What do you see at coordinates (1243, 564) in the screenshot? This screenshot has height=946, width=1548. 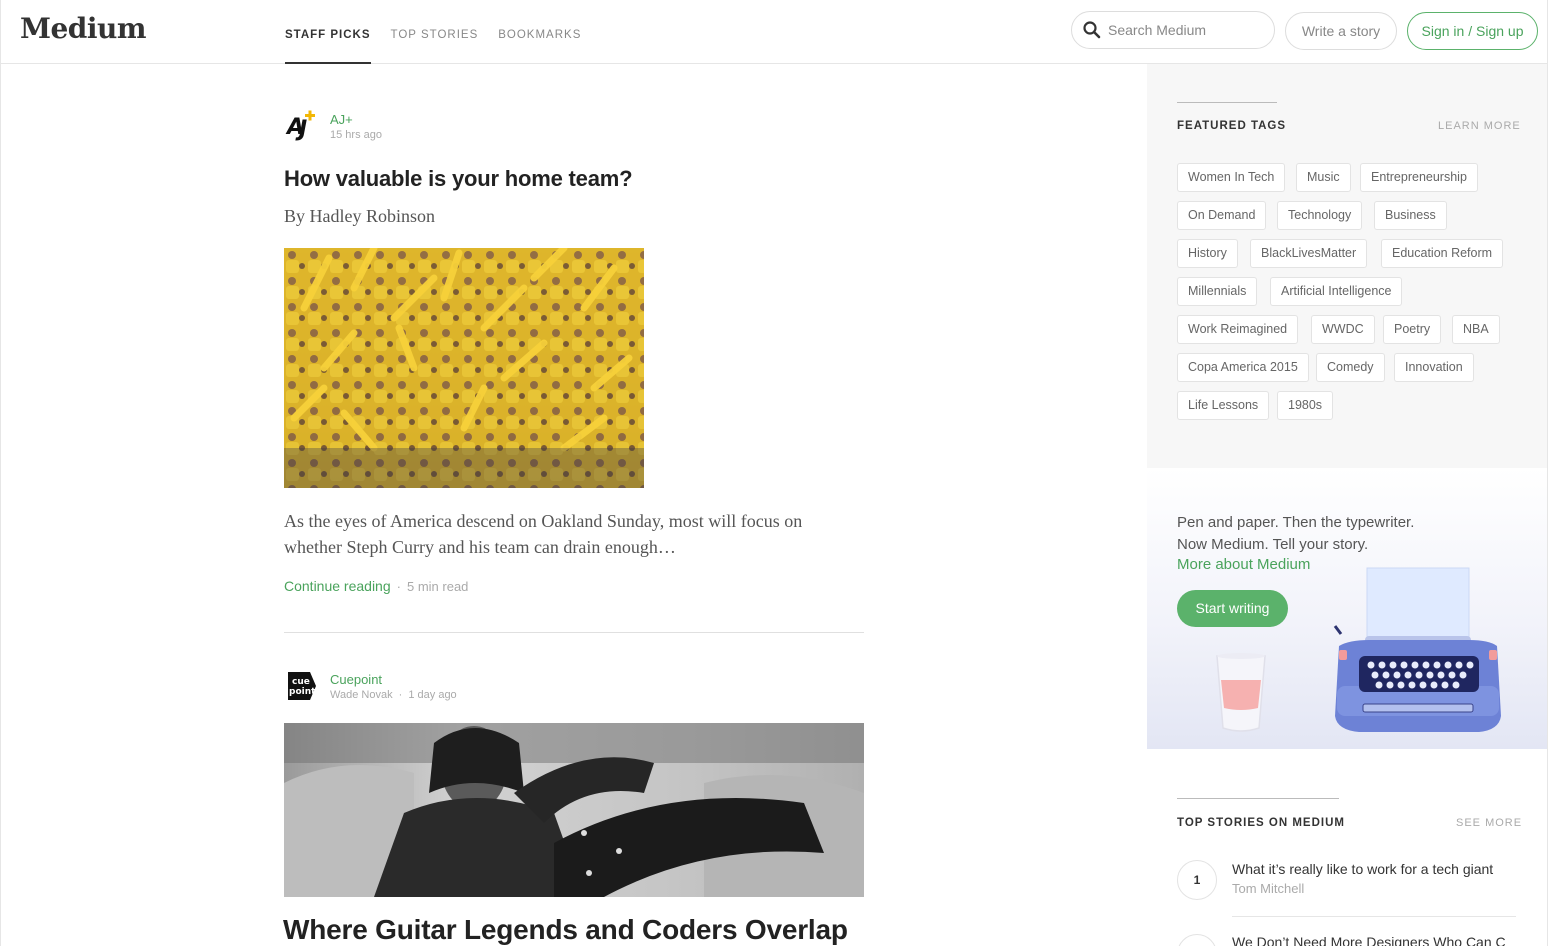 I see `more-about-medium-link: More about Medium` at bounding box center [1243, 564].